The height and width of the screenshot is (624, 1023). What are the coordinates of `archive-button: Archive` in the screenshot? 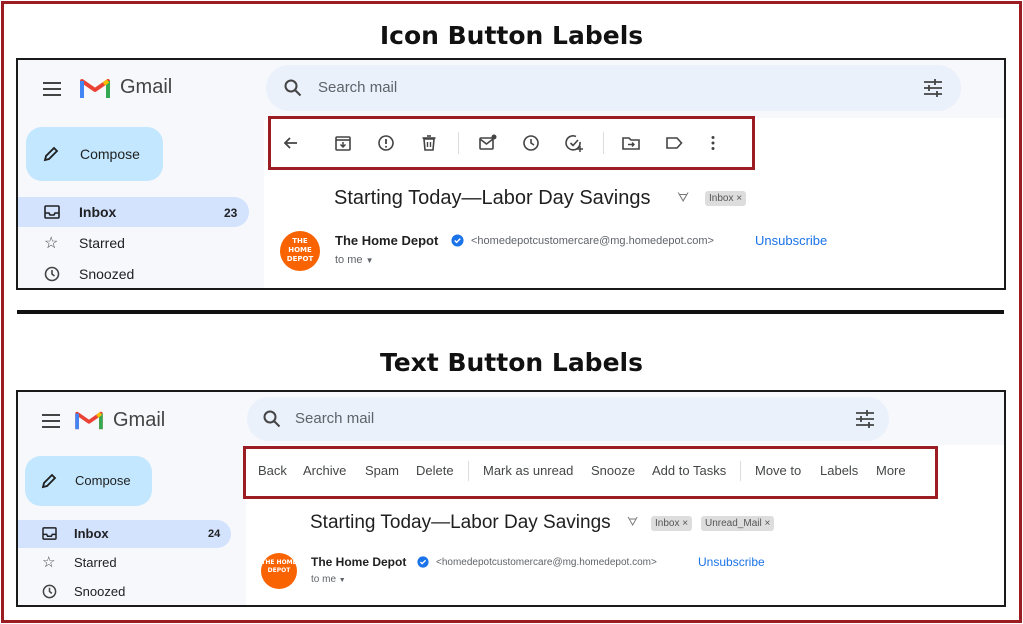 It's located at (324, 470).